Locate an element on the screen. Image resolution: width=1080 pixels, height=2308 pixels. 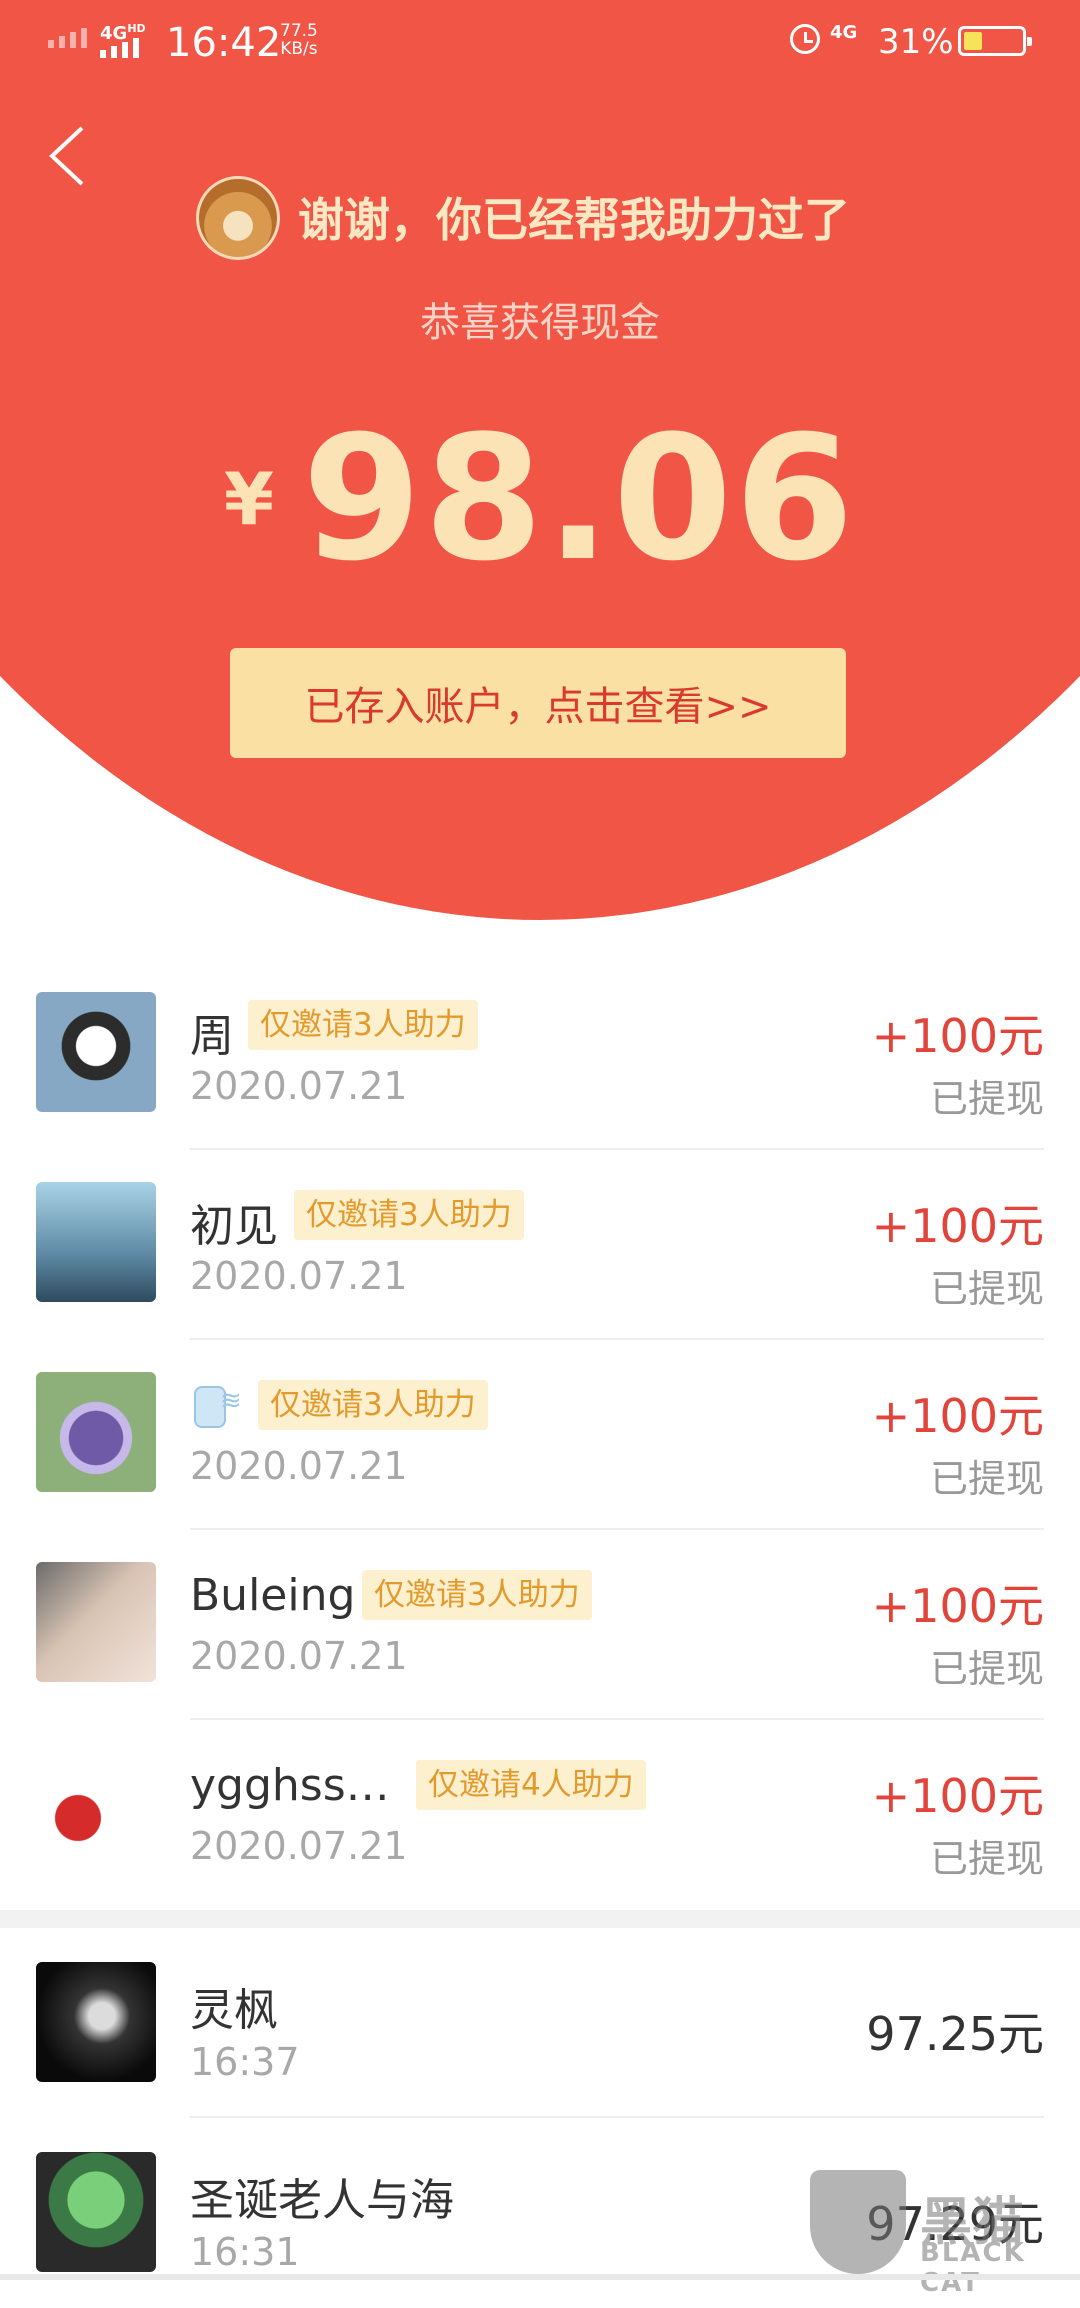
battery-icon is located at coordinates (995, 41).